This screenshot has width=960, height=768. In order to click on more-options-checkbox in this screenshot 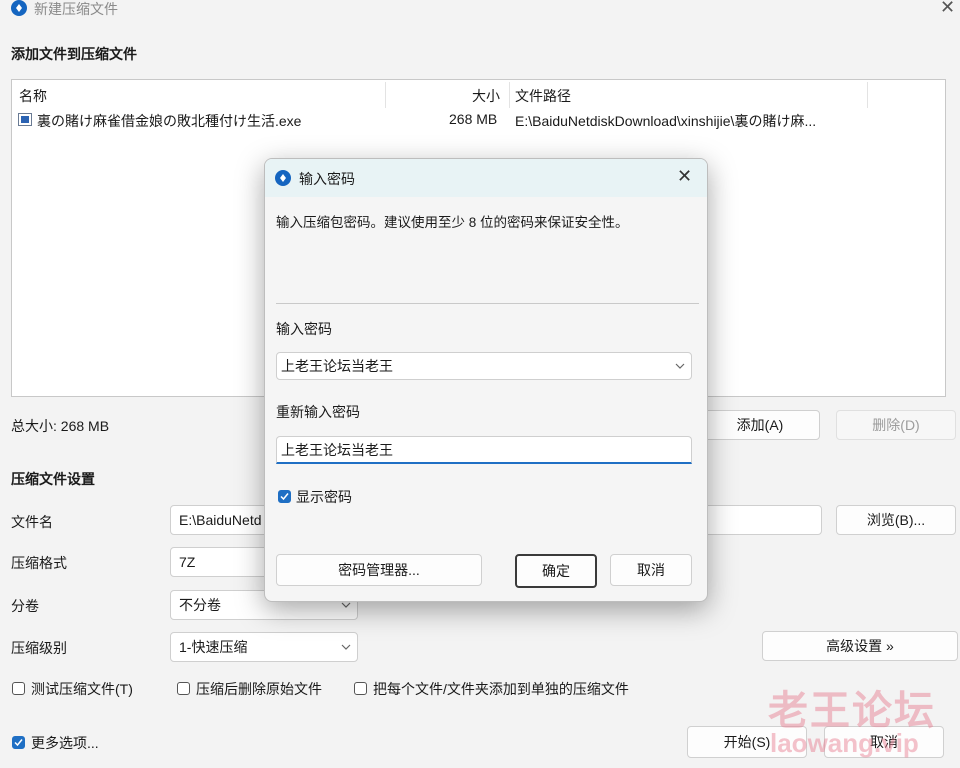, I will do `click(18, 742)`.